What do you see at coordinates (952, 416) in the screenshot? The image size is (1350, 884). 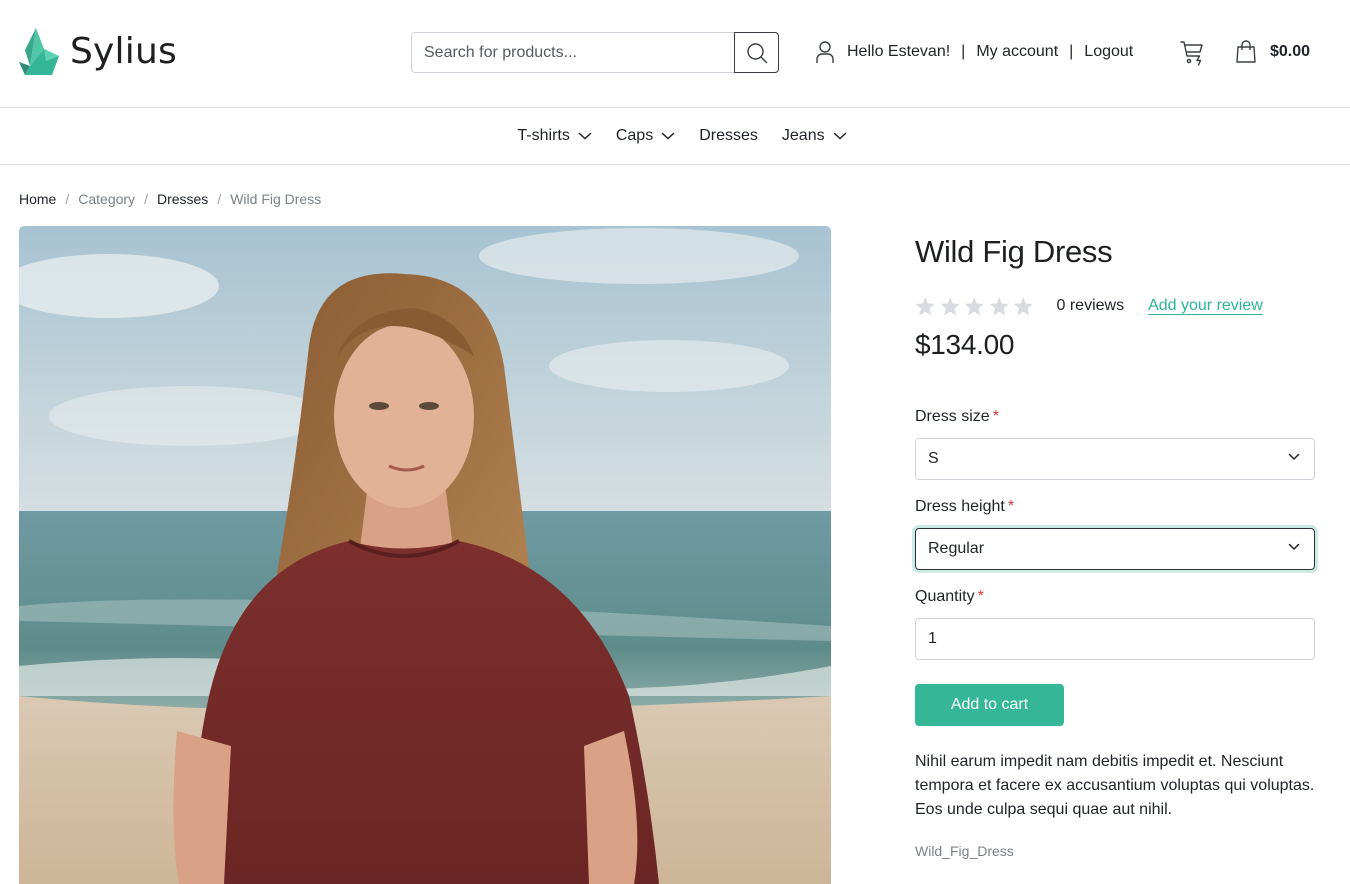 I see `label-text: Dress size` at bounding box center [952, 416].